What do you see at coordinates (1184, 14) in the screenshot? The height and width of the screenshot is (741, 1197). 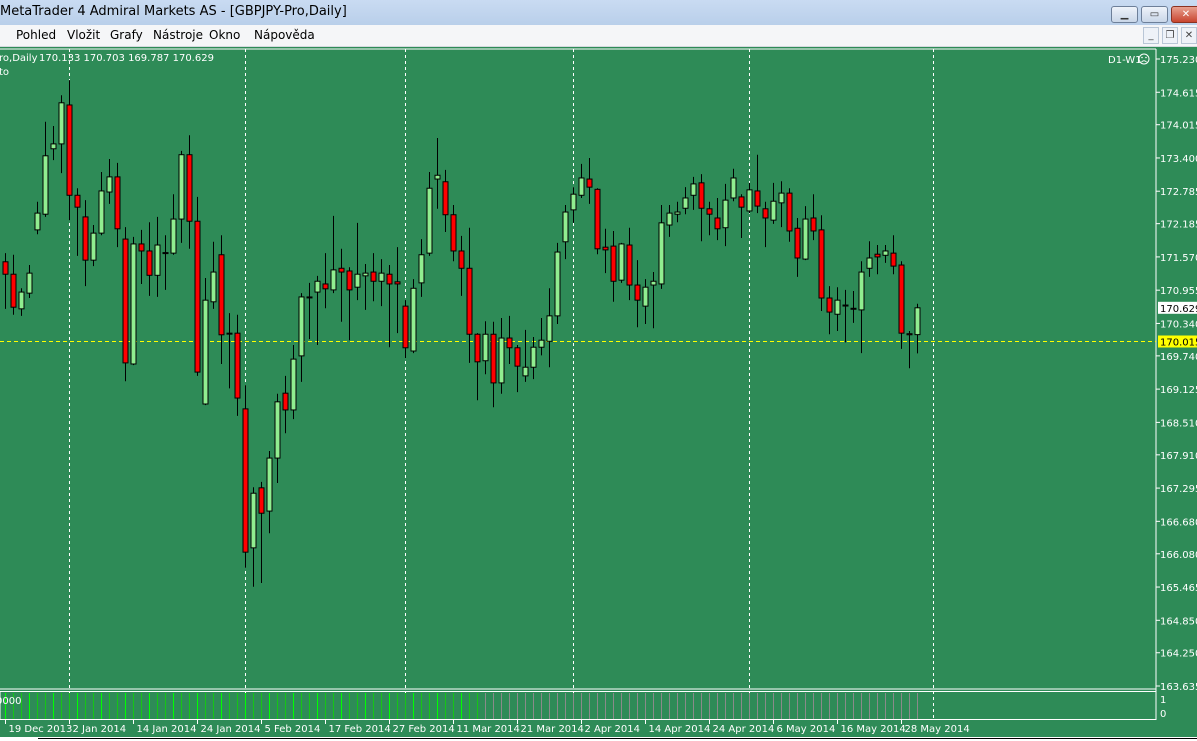 I see `close-button: ✕` at bounding box center [1184, 14].